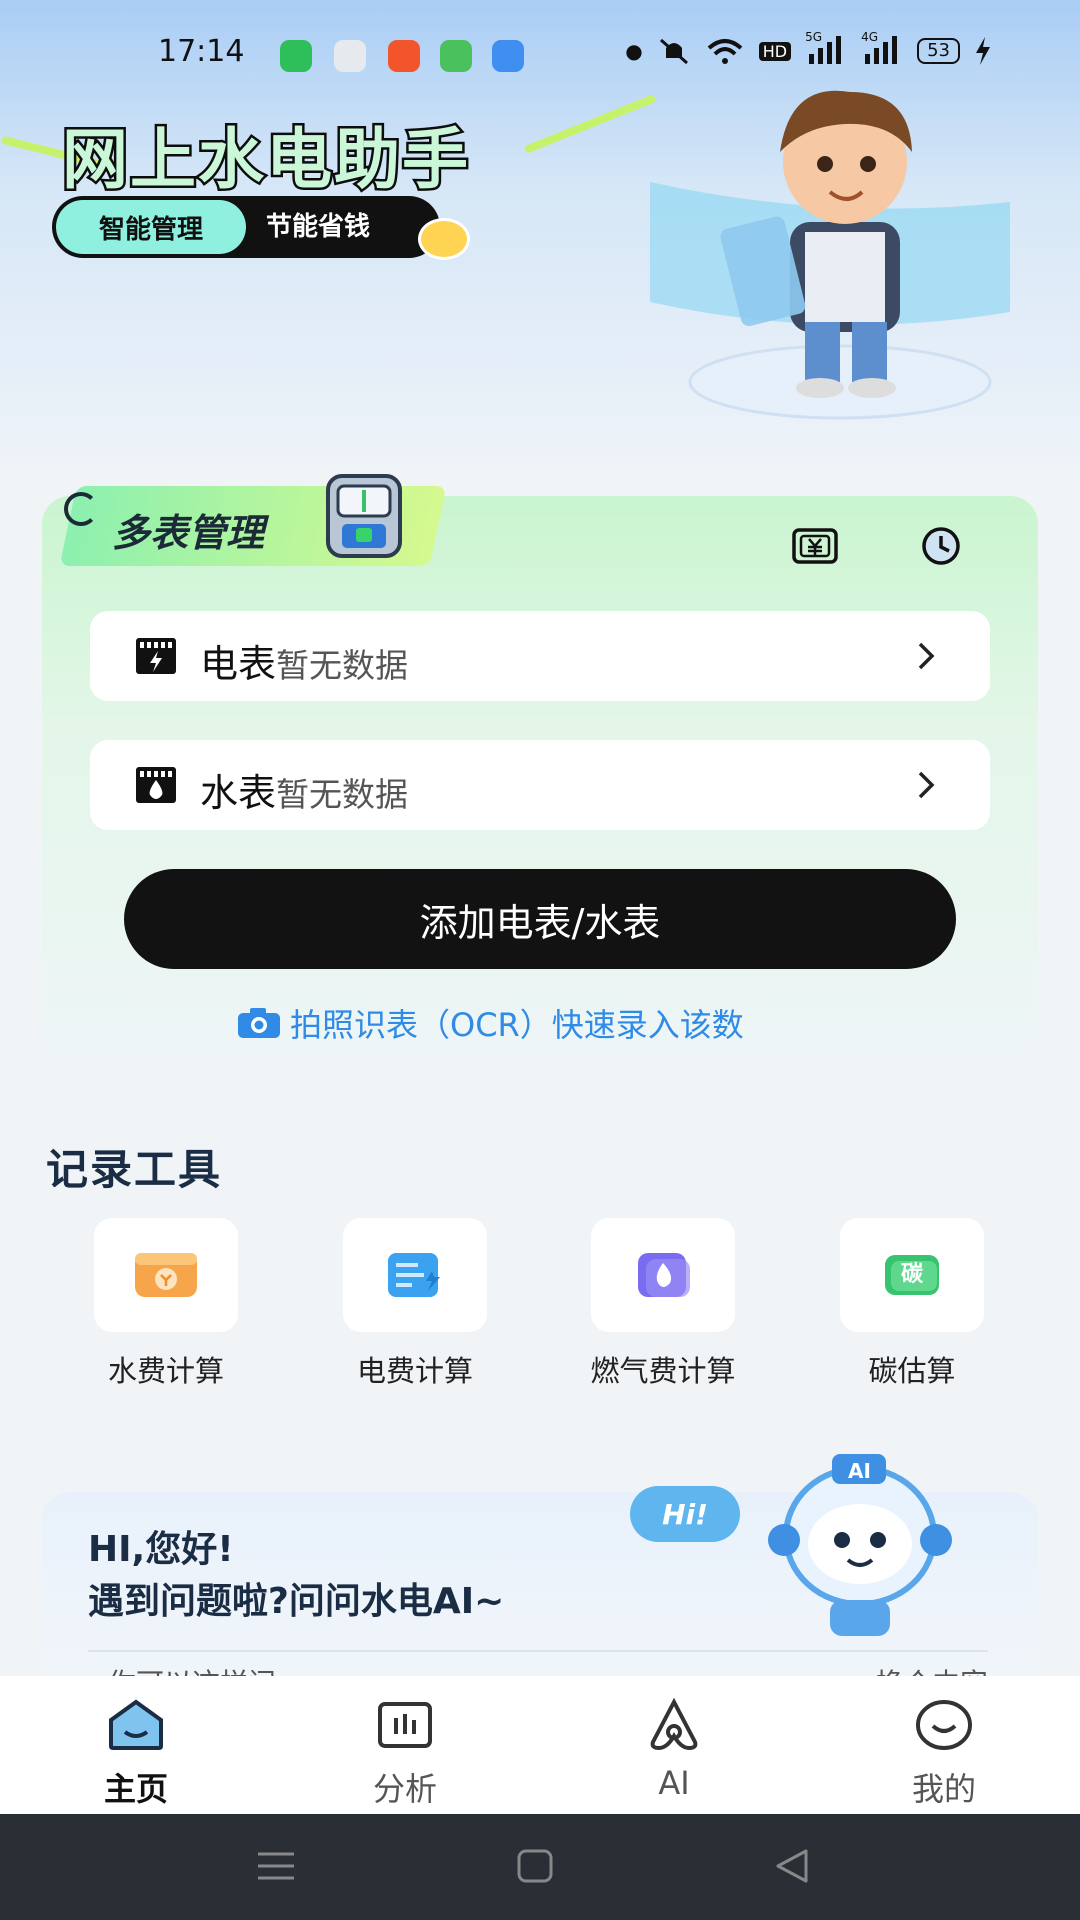 The width and height of the screenshot is (1080, 1920). What do you see at coordinates (540, 785) in the screenshot?
I see `water-meter-row: 水表暂无数据` at bounding box center [540, 785].